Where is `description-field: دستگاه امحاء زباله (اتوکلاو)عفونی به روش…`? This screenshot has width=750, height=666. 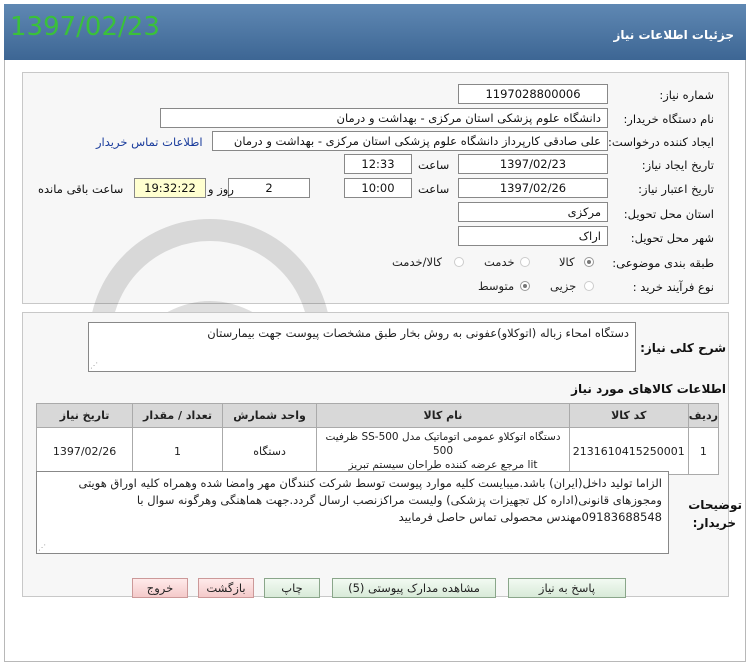
description-field: دستگاه امحاء زباله (اتوکلاو)عفونی به روش… is located at coordinates (362, 347).